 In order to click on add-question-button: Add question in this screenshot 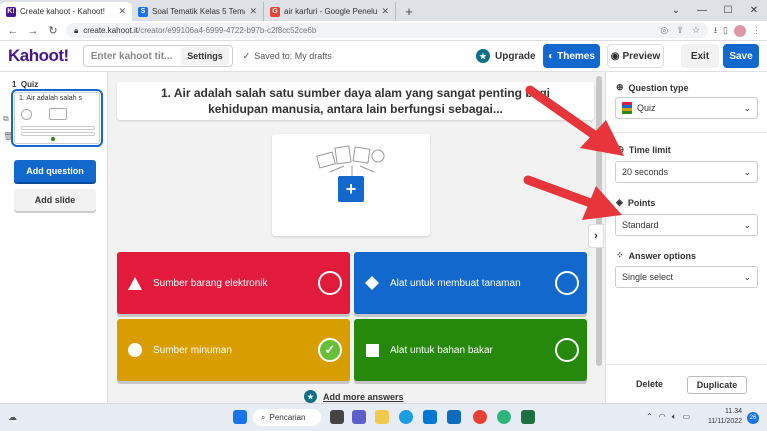, I will do `click(55, 171)`.